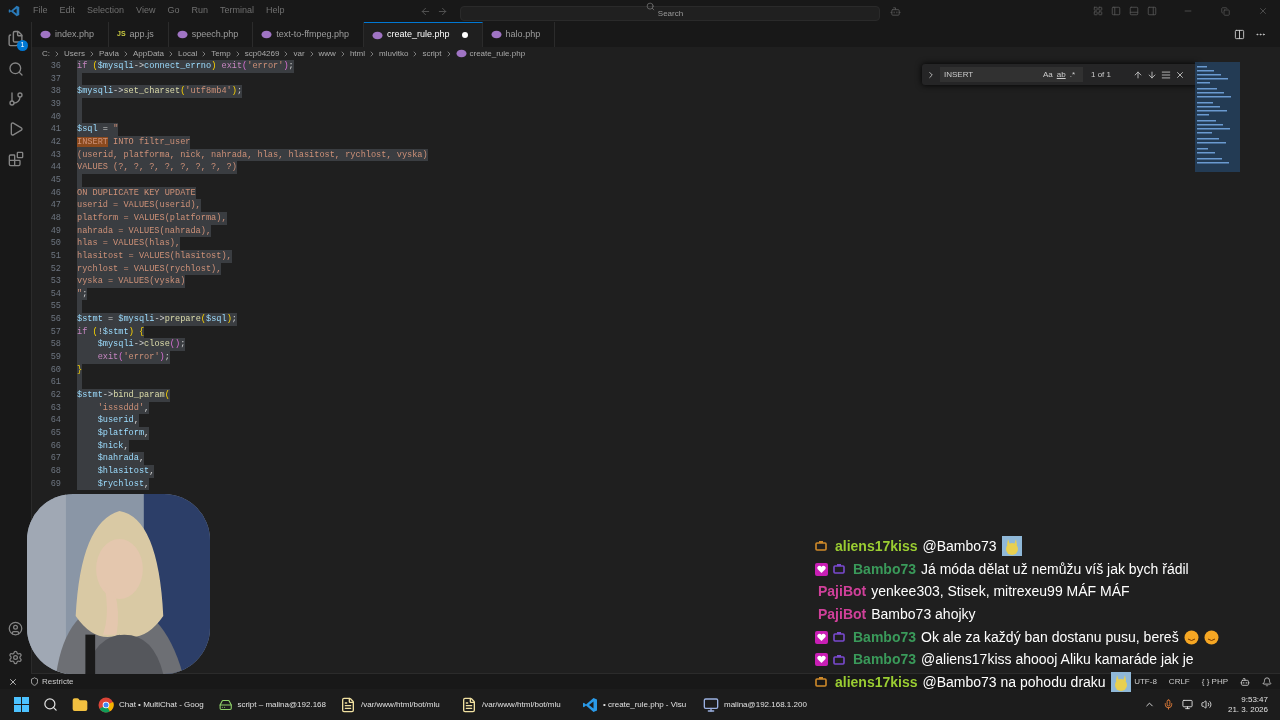 The image size is (1280, 720). I want to click on line-number: 62, so click(55, 395).